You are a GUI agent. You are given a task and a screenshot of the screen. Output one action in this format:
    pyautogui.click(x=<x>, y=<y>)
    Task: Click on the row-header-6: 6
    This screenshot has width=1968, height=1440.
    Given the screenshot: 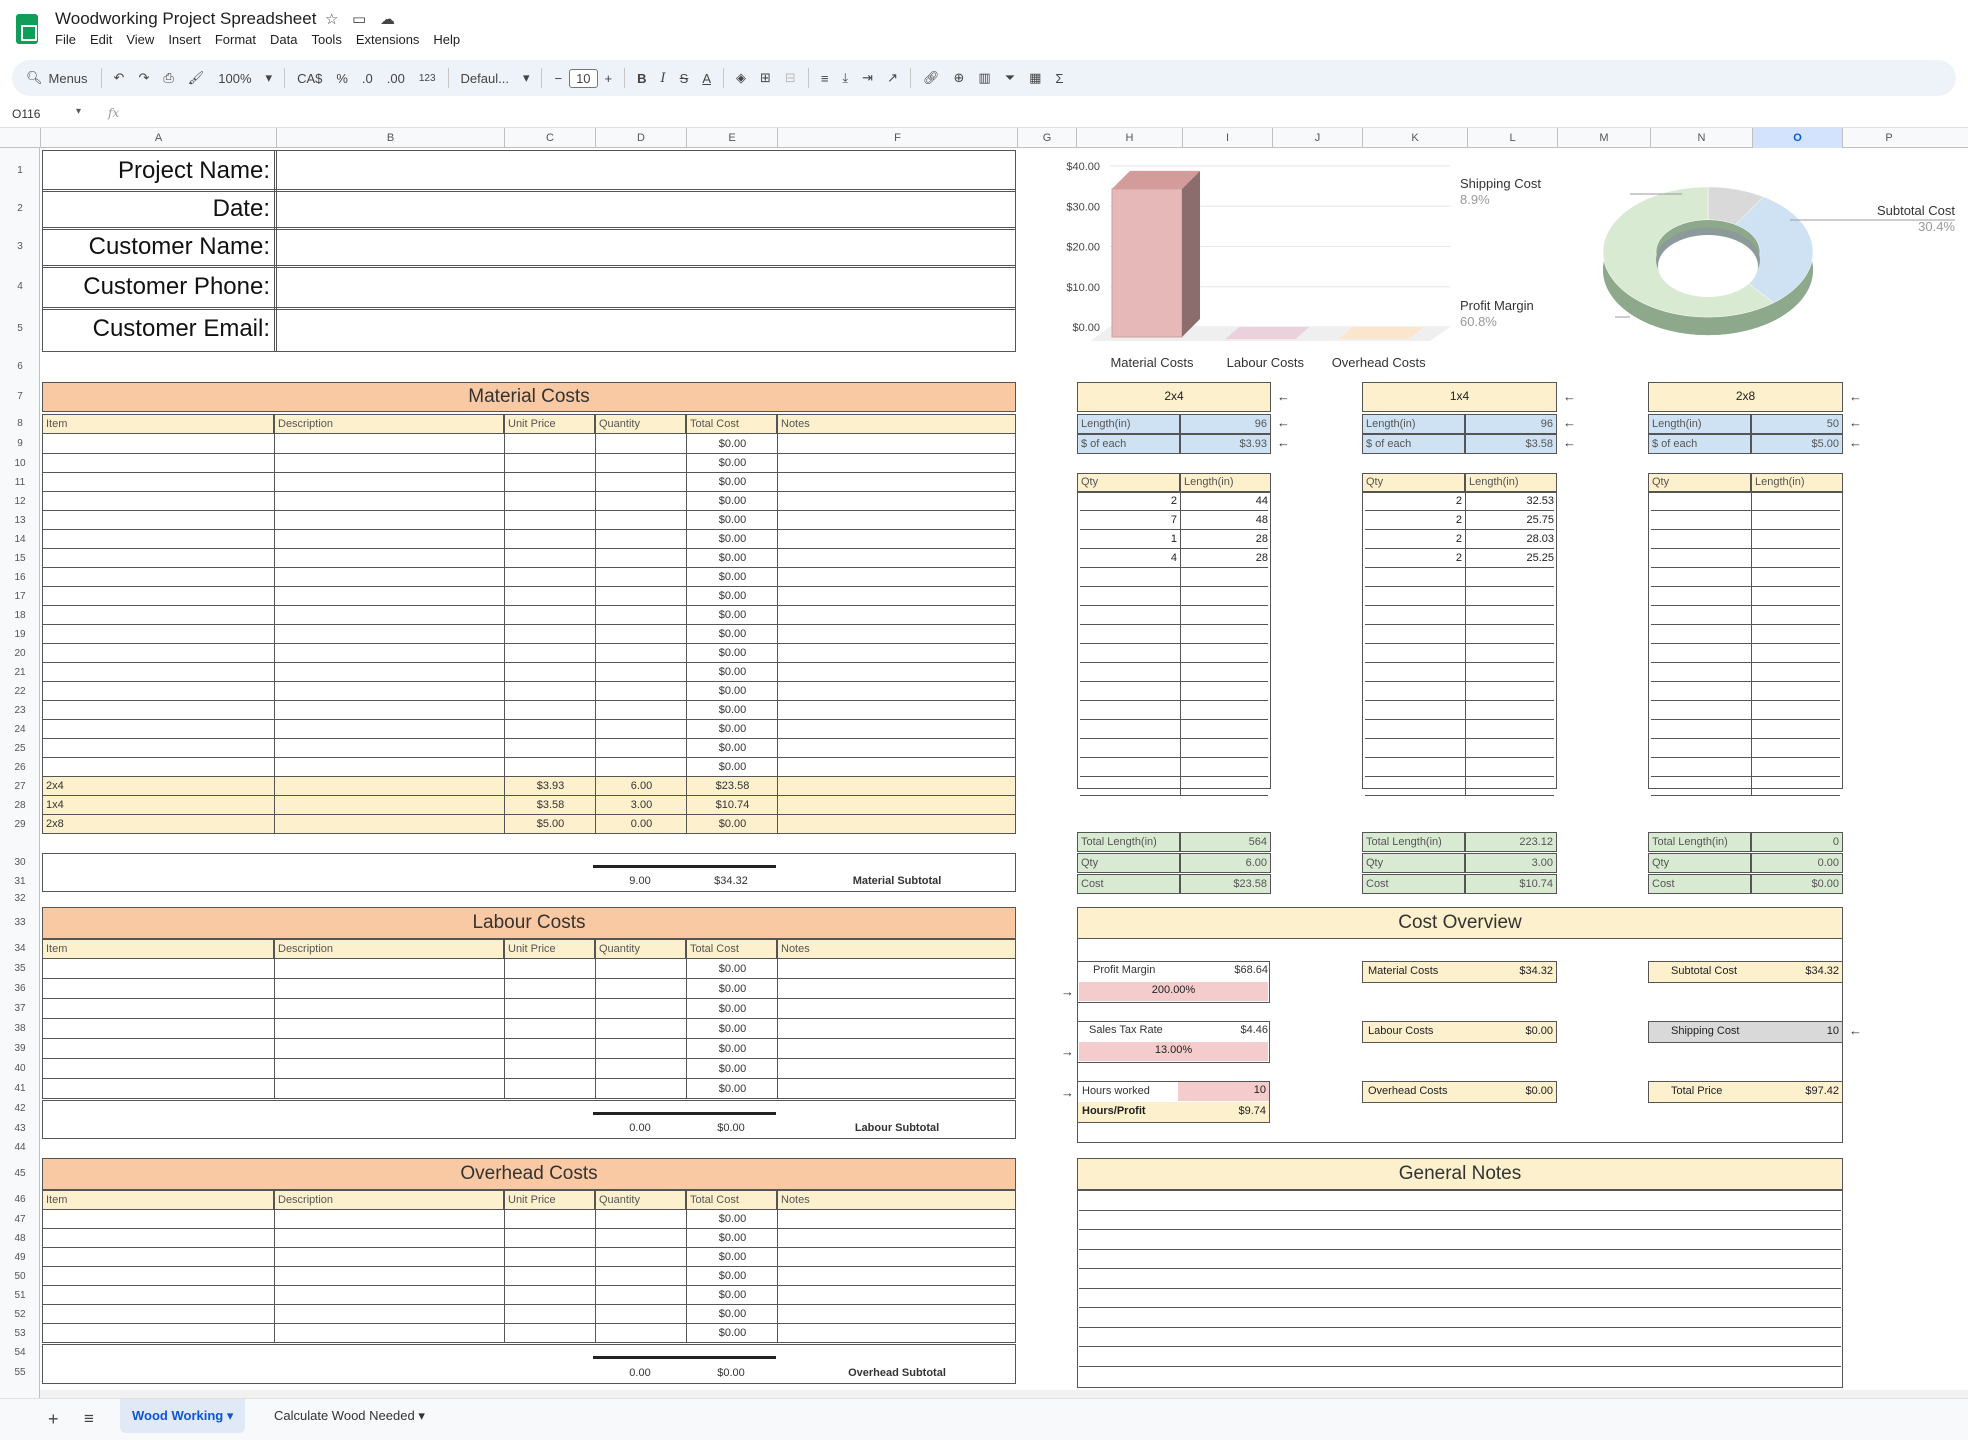 What is the action you would take?
    pyautogui.click(x=20, y=367)
    